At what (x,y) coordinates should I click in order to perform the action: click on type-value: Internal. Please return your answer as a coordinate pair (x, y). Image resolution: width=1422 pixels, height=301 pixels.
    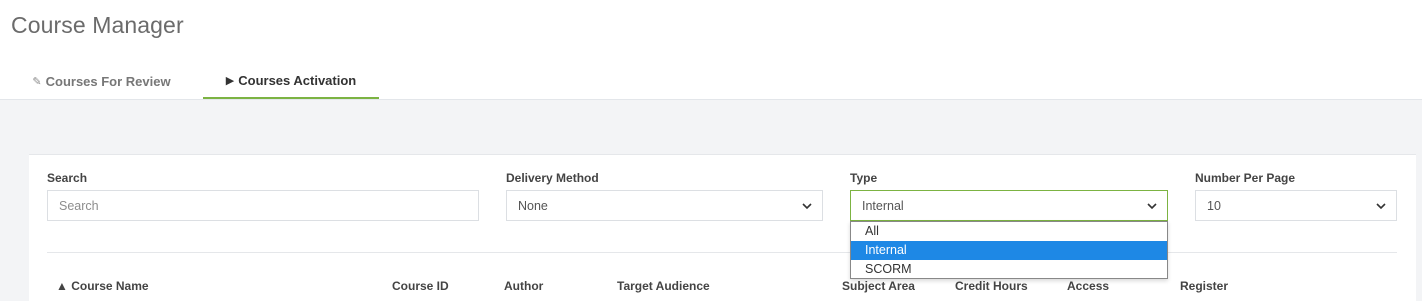
    Looking at the image, I should click on (883, 205).